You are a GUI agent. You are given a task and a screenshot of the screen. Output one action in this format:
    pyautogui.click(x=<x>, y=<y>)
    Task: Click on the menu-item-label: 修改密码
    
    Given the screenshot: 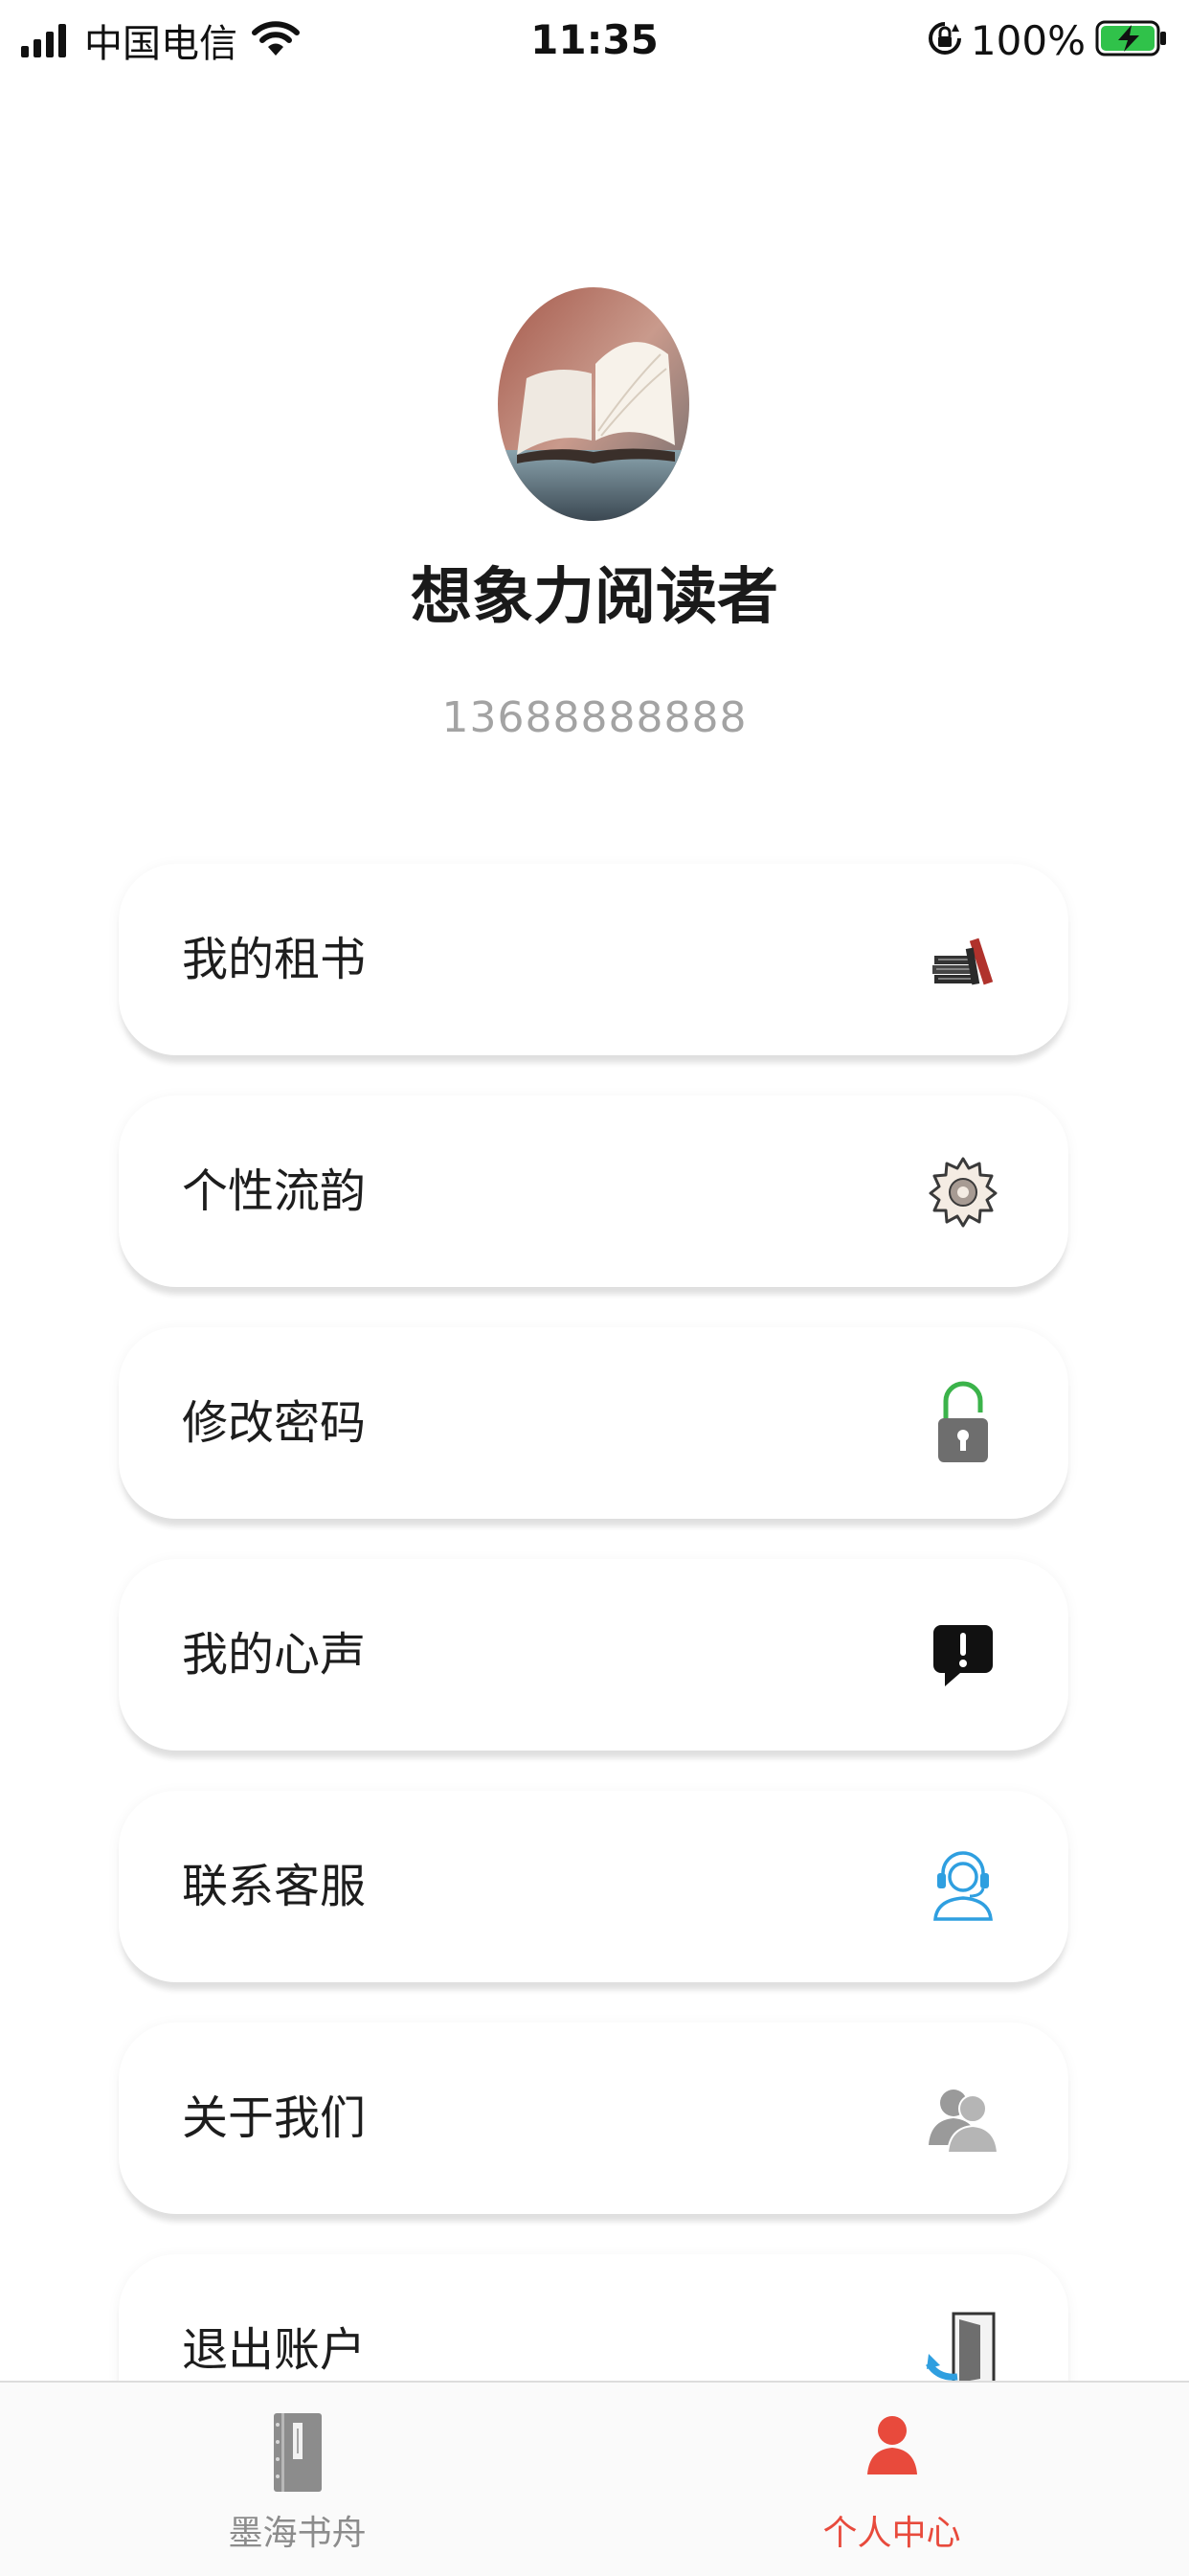 What is the action you would take?
    pyautogui.click(x=274, y=1423)
    